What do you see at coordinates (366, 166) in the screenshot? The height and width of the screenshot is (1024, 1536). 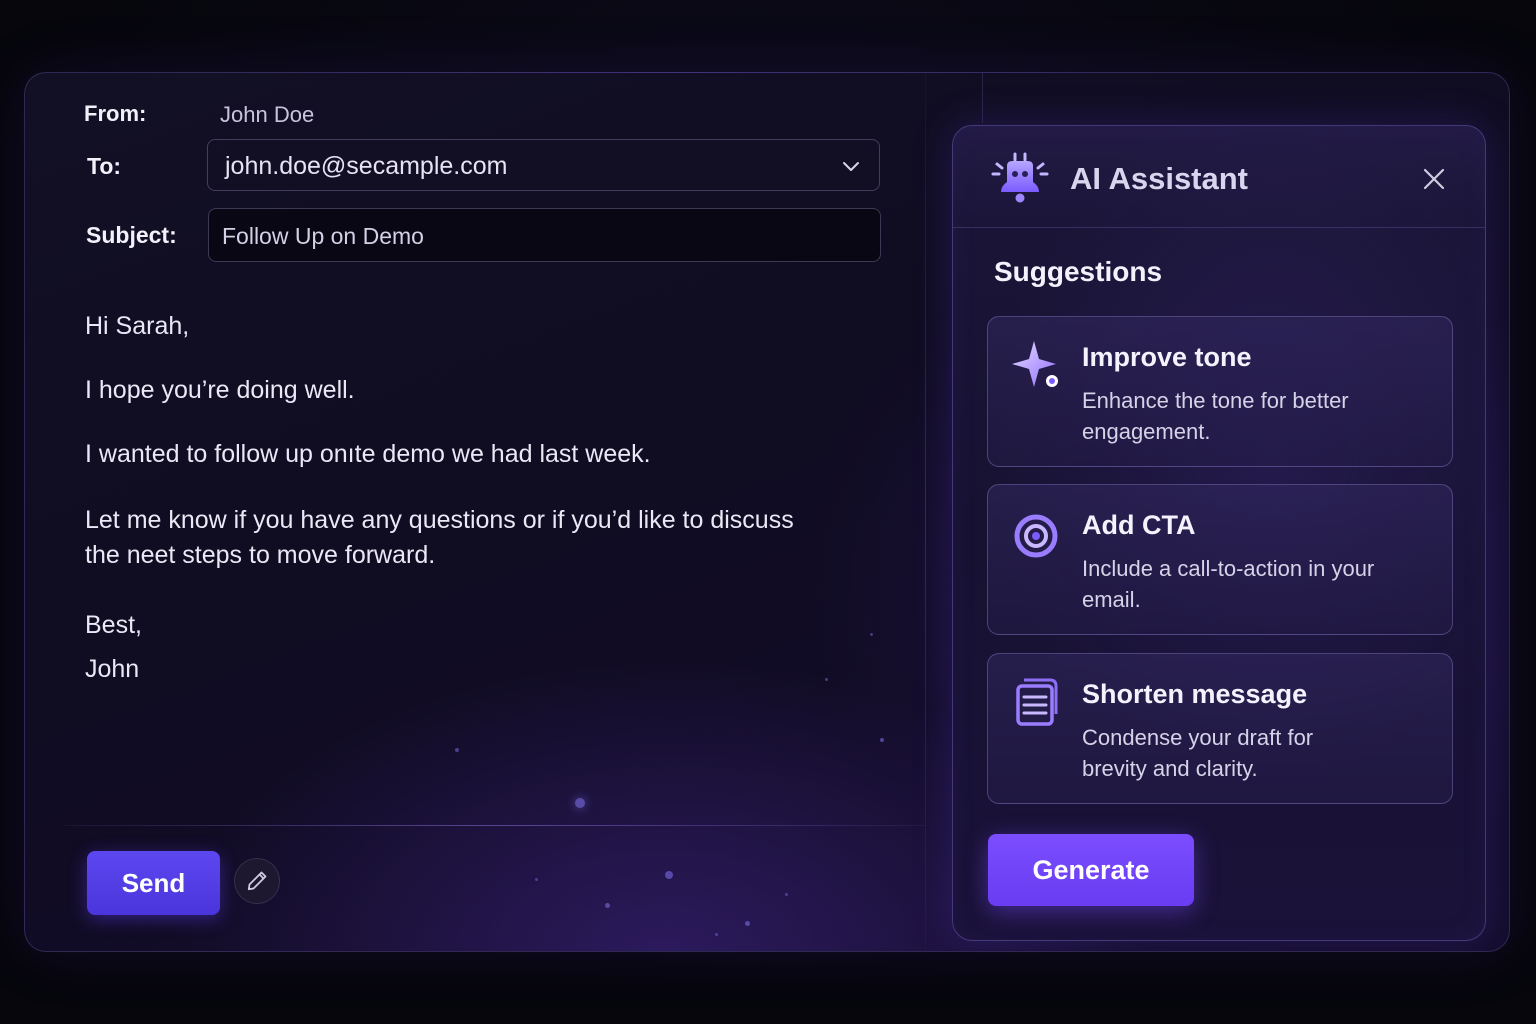 I see `to-value: john.doe@secample.com` at bounding box center [366, 166].